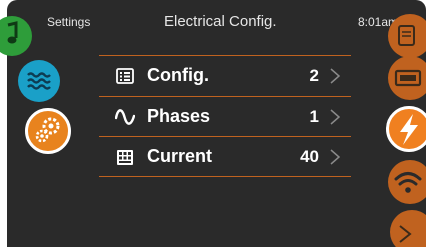 The width and height of the screenshot is (430, 247). Describe the element at coordinates (314, 116) in the screenshot. I see `menu-item-value: 1` at that location.